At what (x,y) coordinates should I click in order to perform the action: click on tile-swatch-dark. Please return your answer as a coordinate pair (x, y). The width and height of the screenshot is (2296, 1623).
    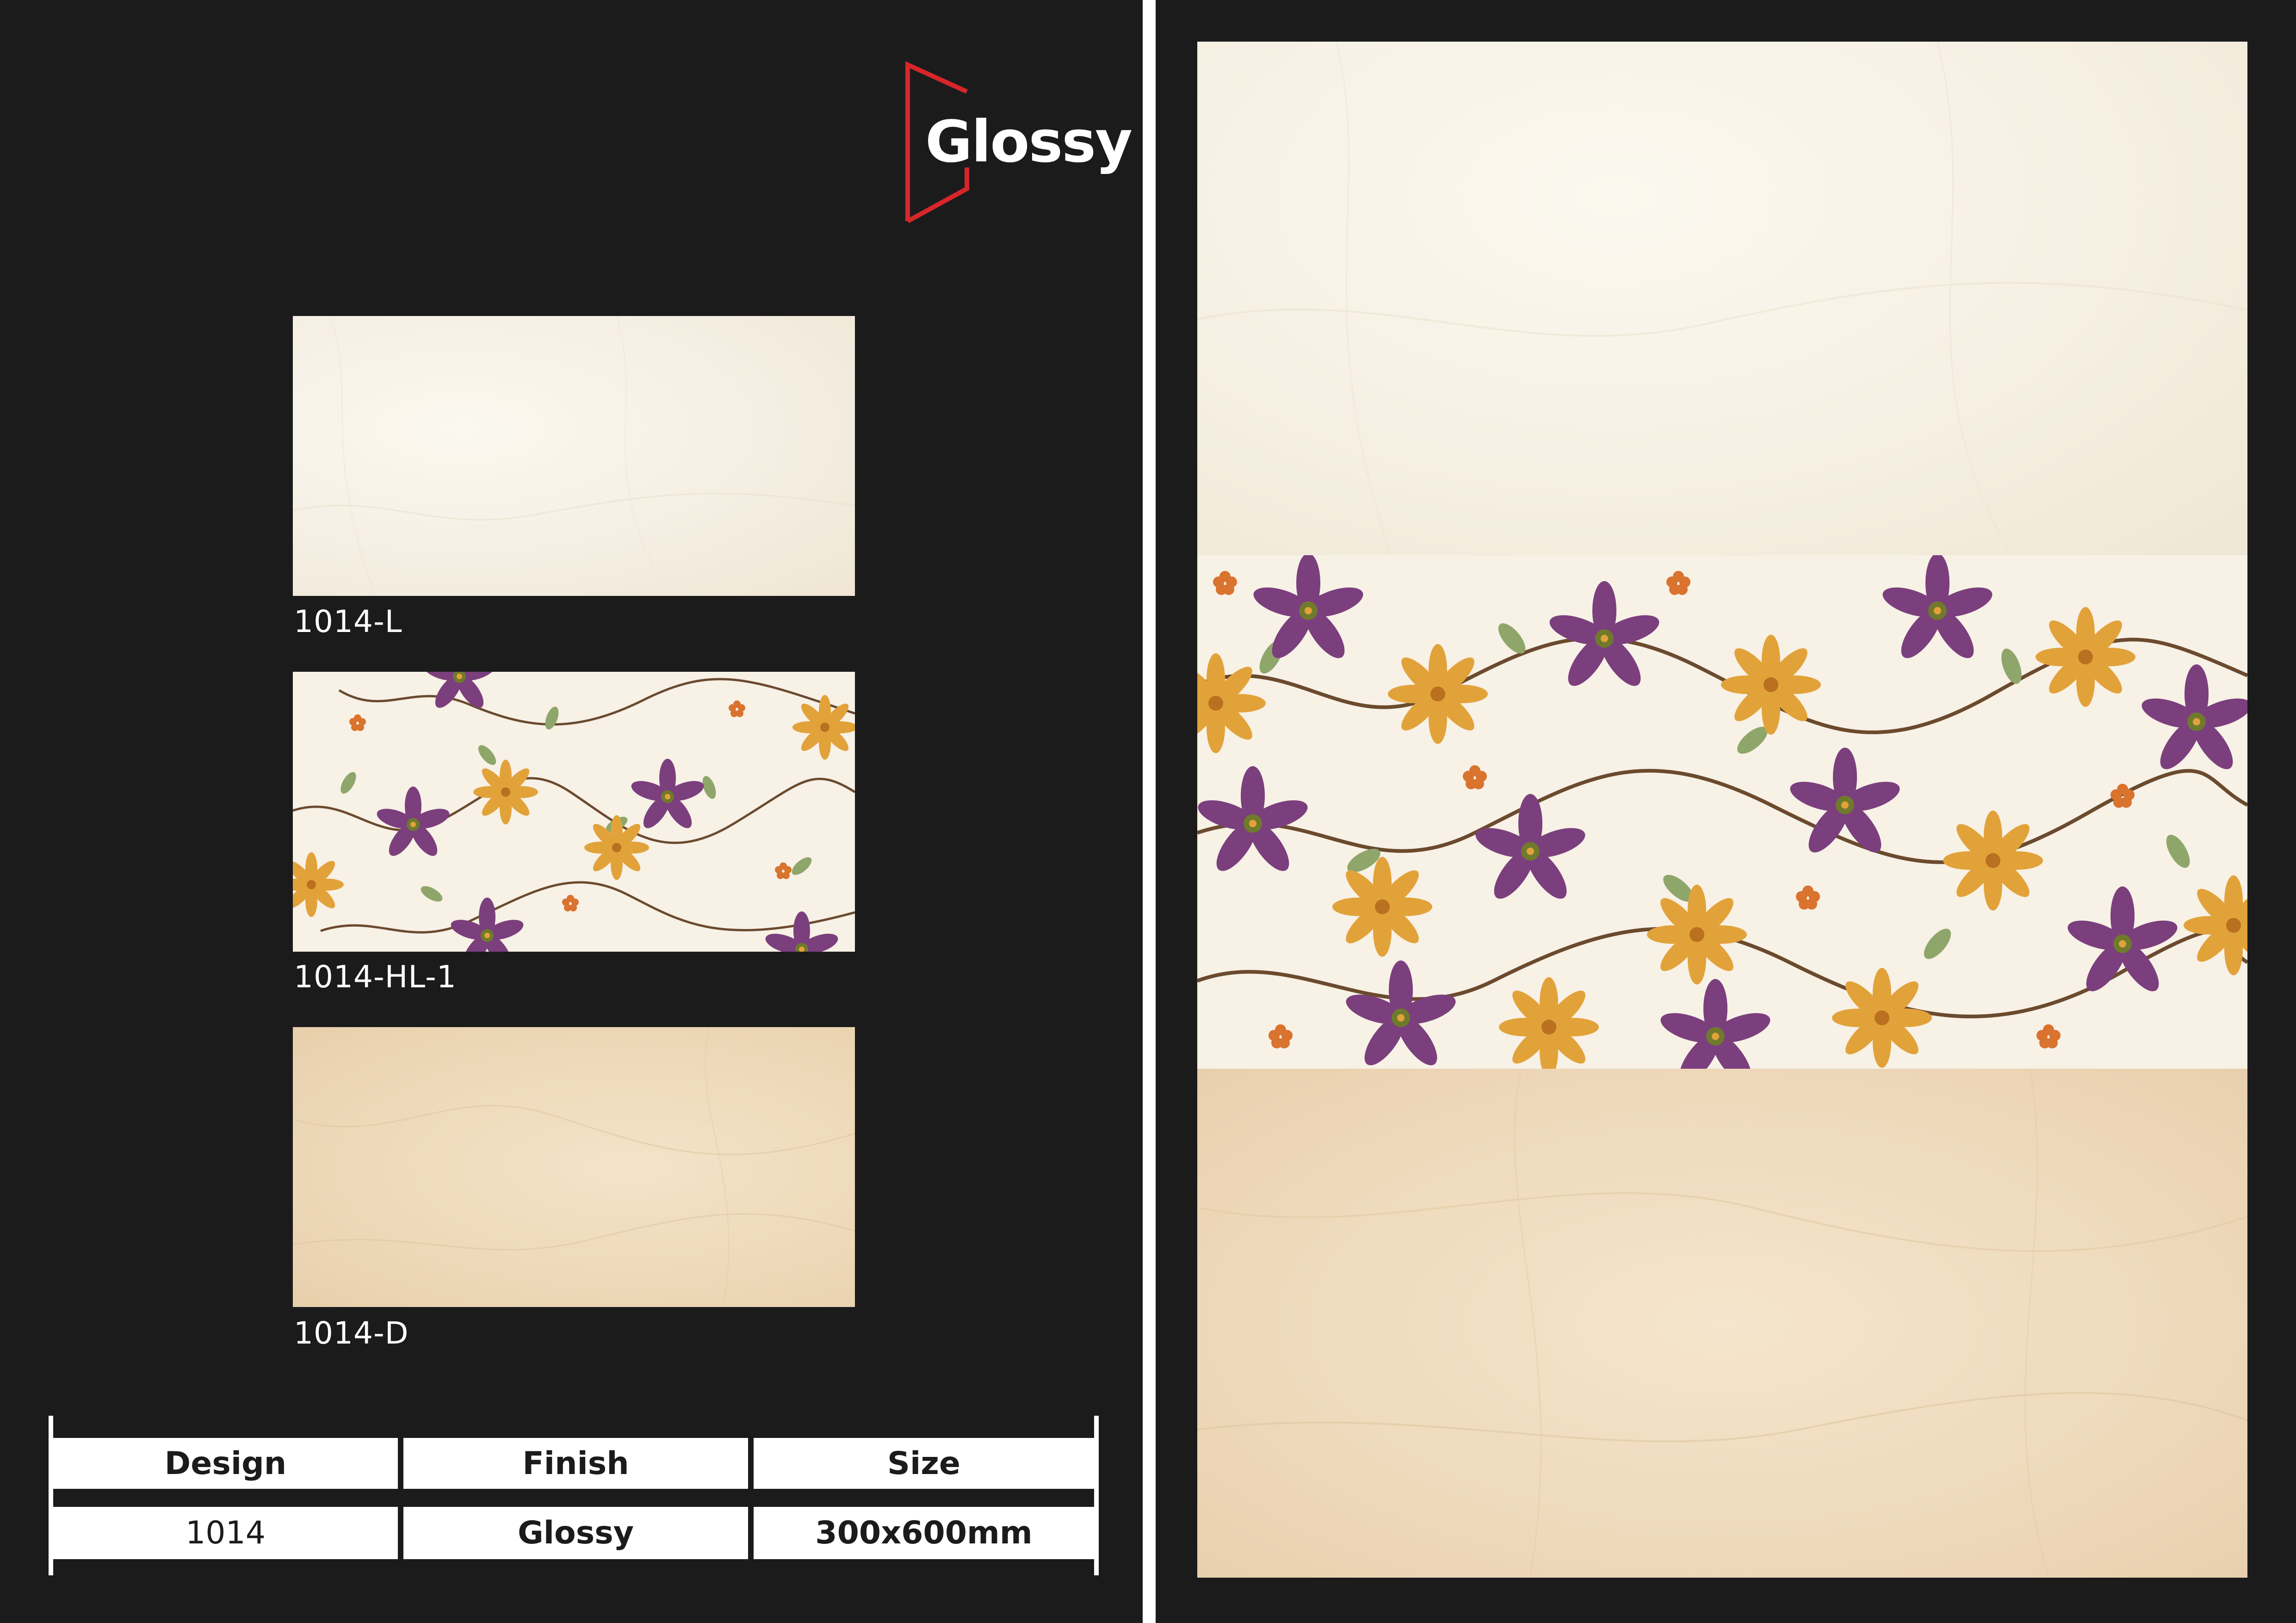
    Looking at the image, I should click on (574, 1167).